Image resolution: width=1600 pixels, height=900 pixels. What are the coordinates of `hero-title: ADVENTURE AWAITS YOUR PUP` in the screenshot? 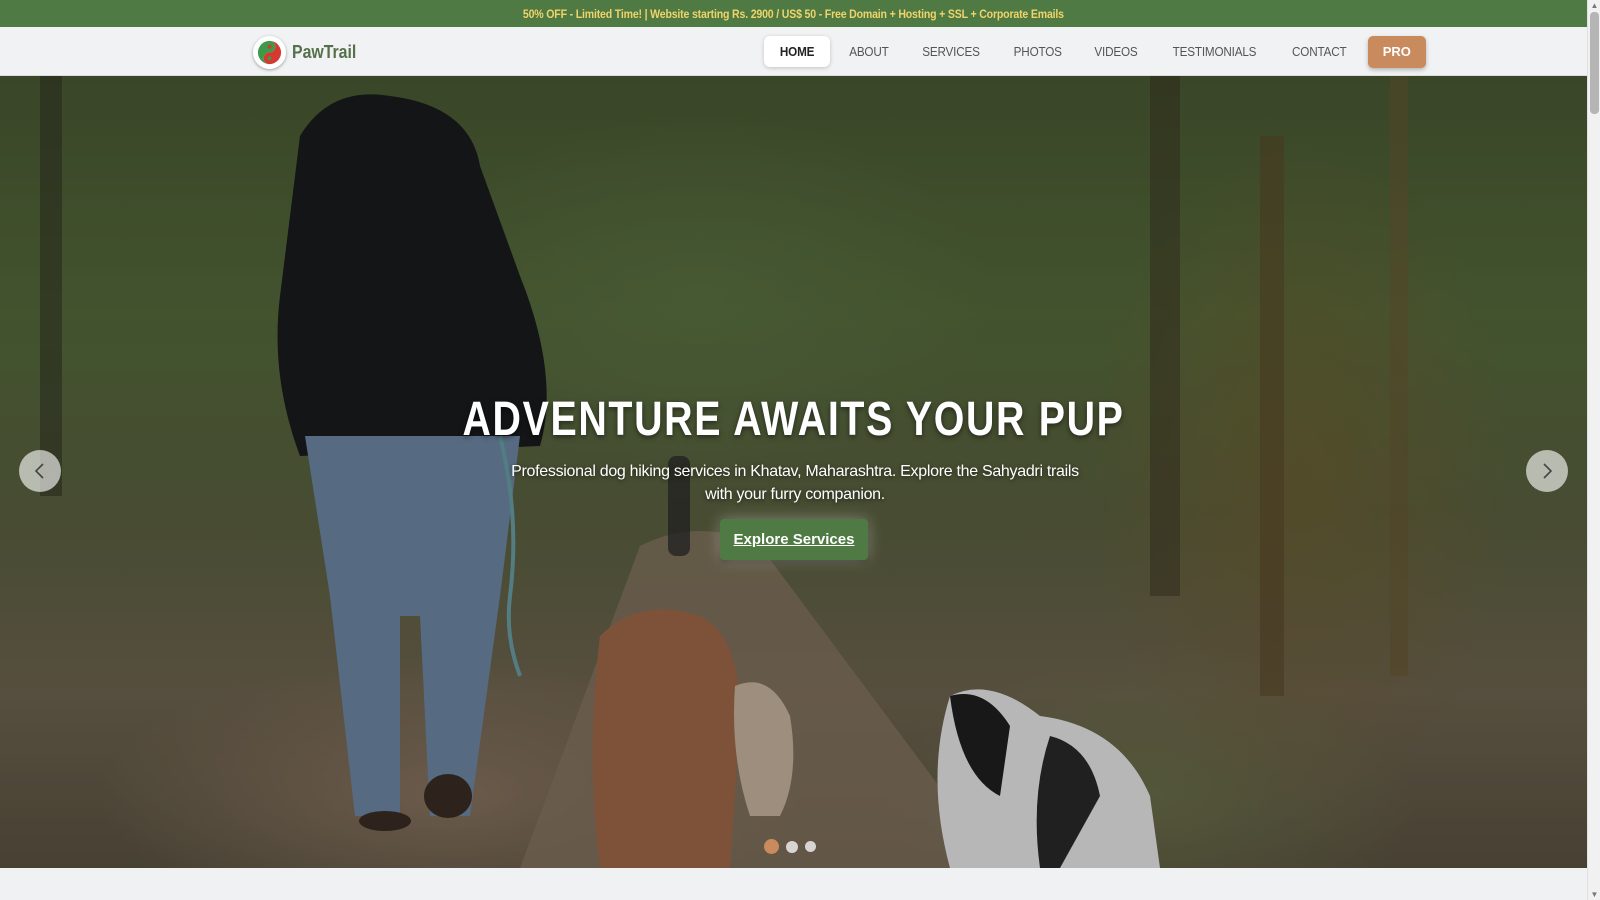 It's located at (793, 419).